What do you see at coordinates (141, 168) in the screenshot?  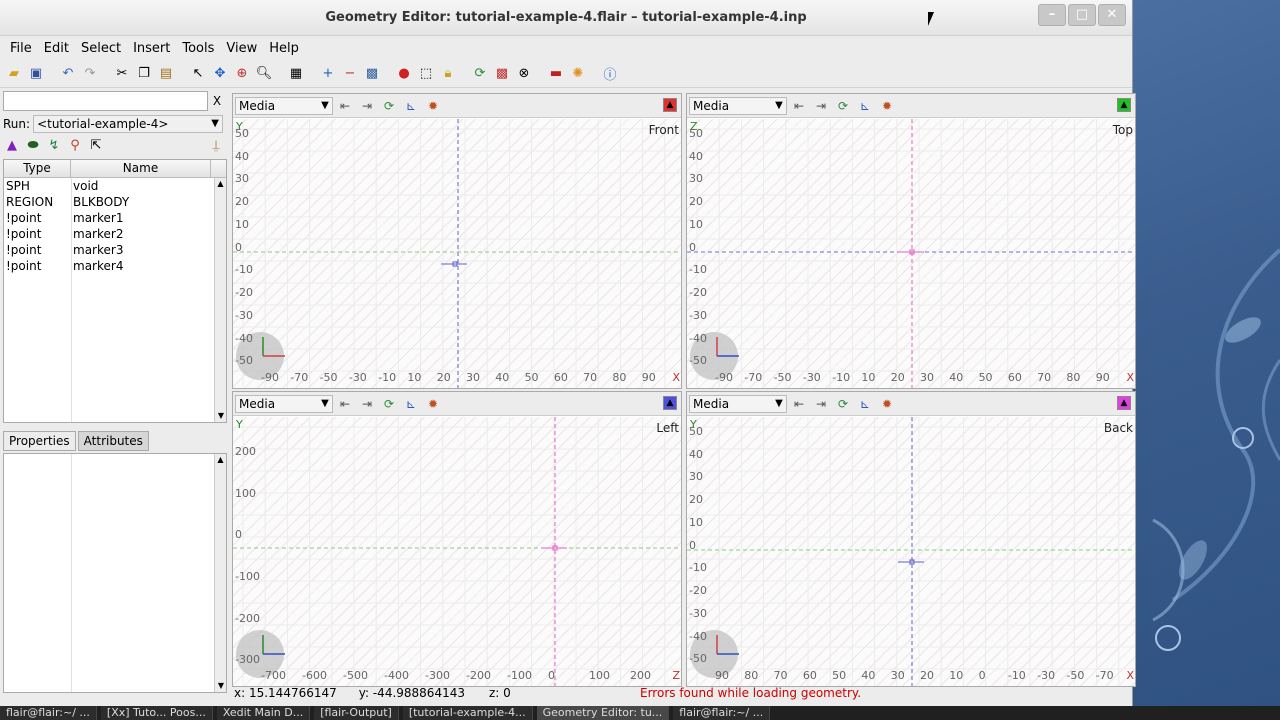 I see `column-header-name: Name` at bounding box center [141, 168].